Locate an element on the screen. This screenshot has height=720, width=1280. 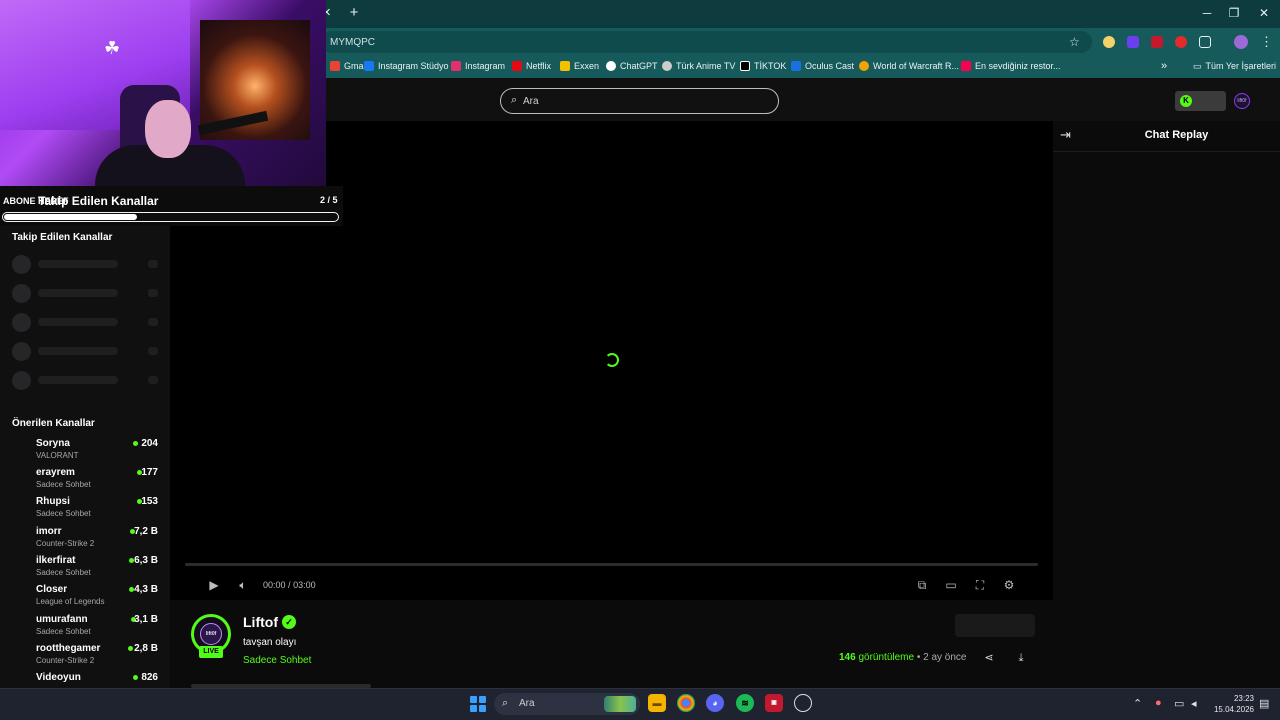
maximize-button: ❐ is located at coordinates (1234, 13).